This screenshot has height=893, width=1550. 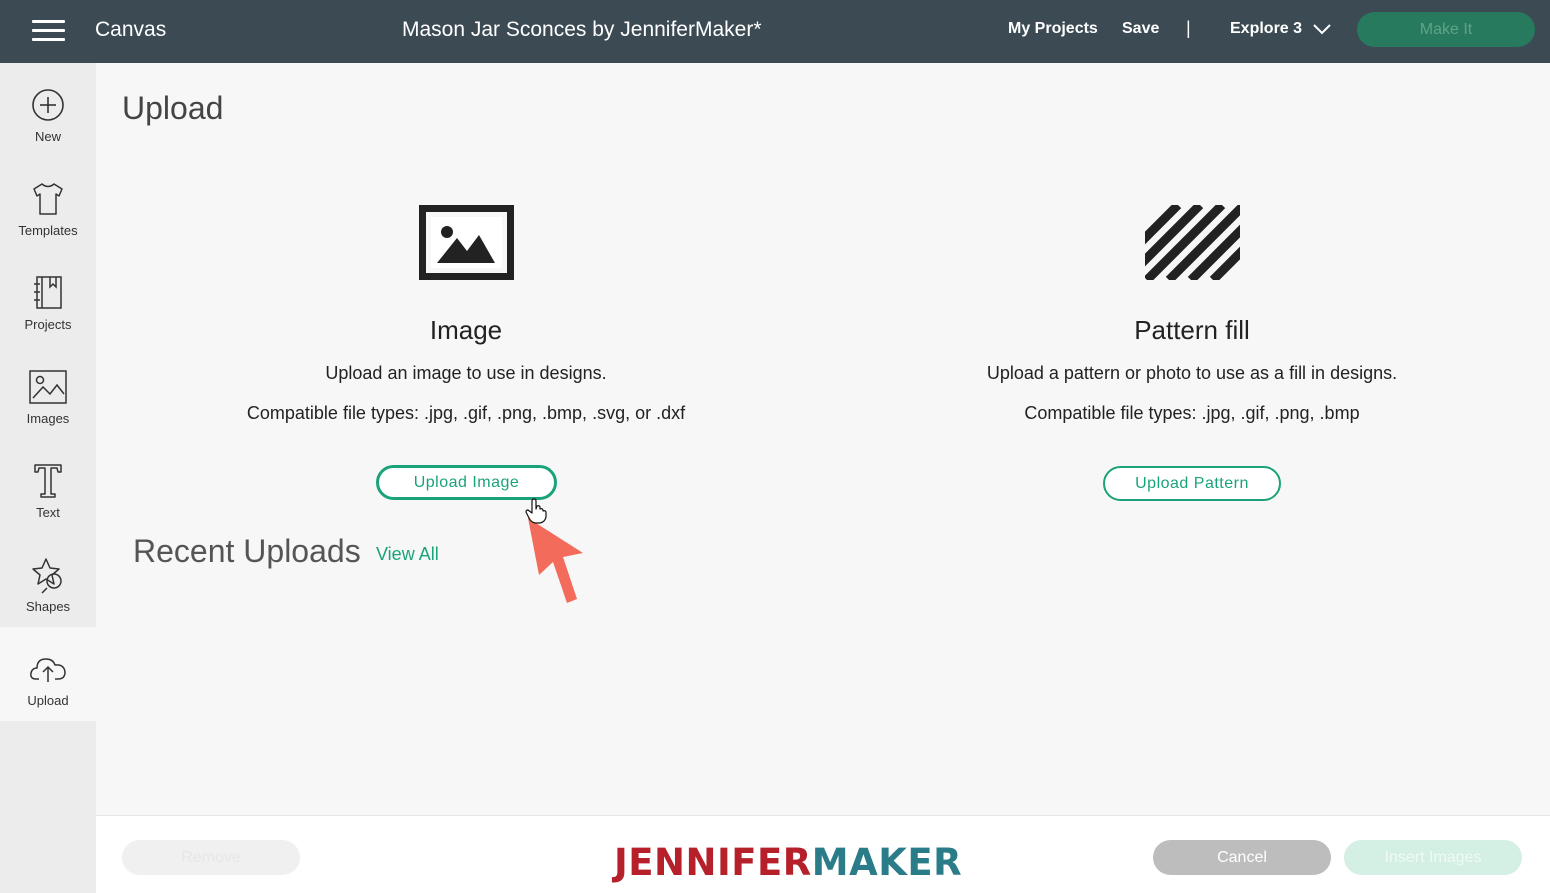 What do you see at coordinates (48, 31) in the screenshot?
I see `menu-icon` at bounding box center [48, 31].